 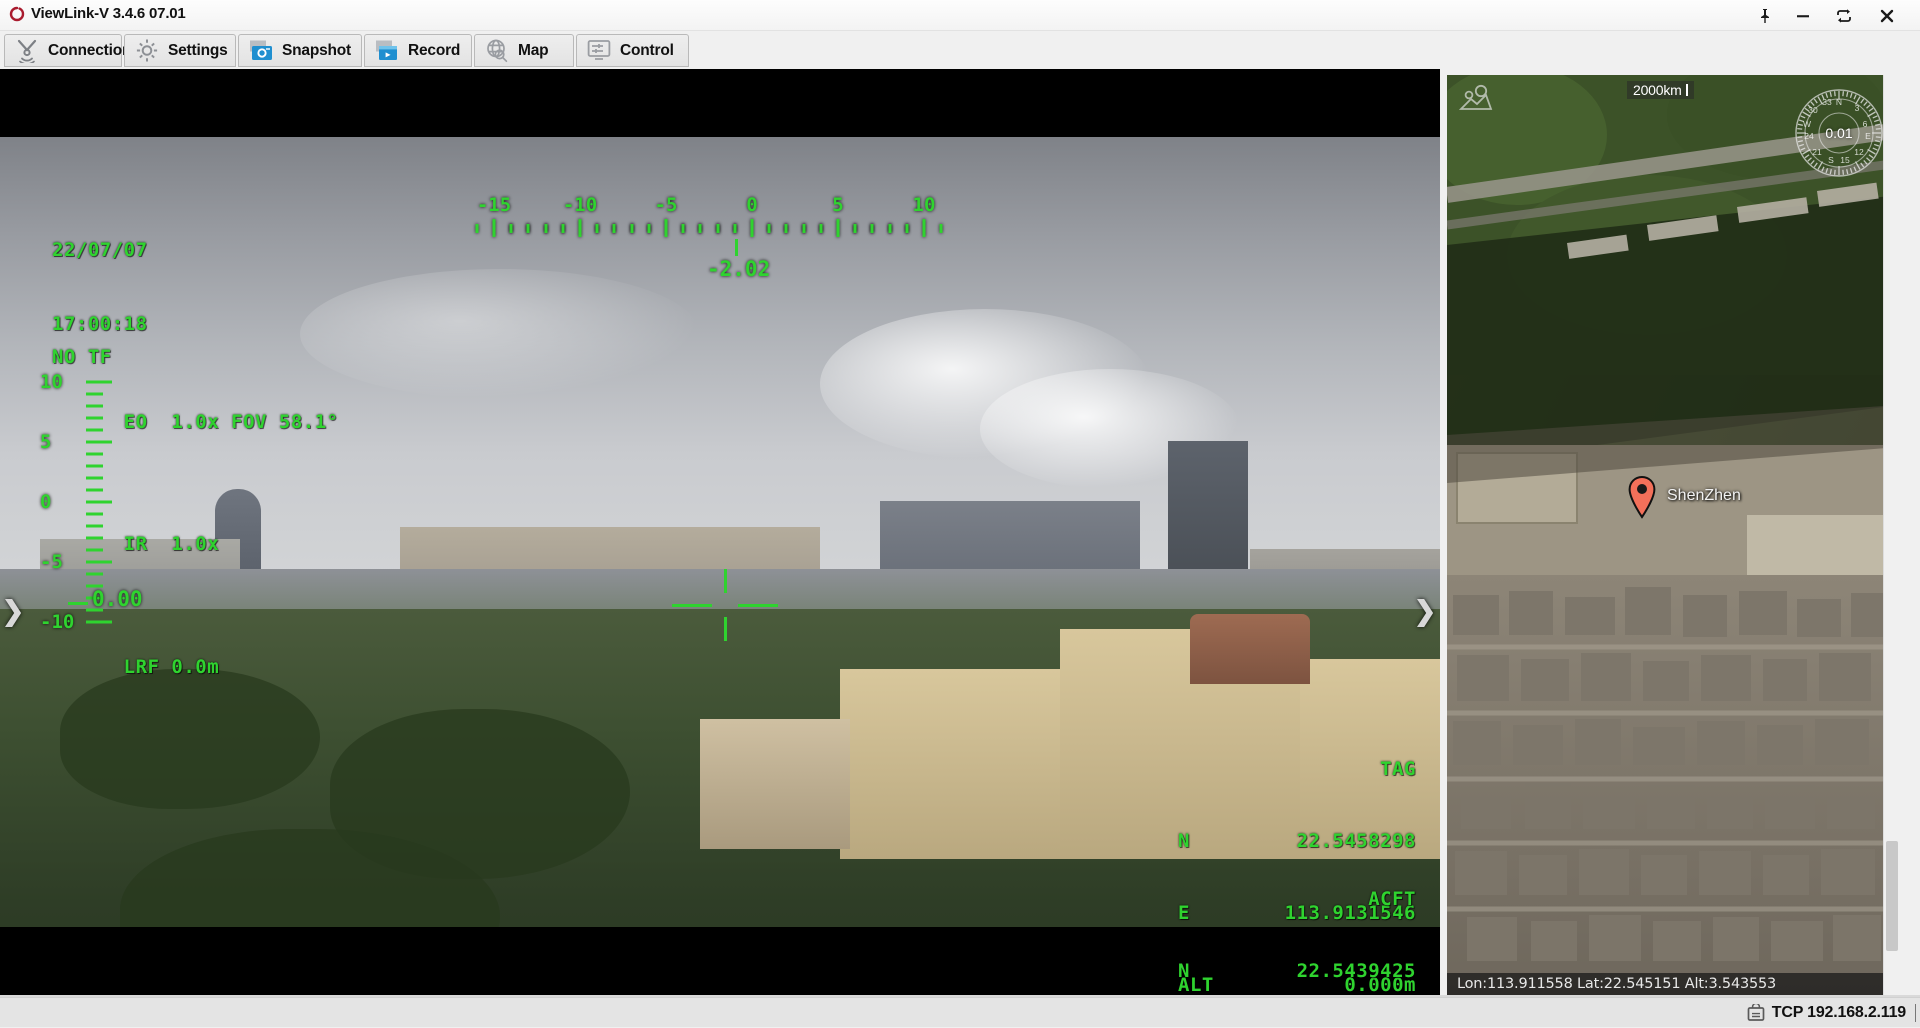 What do you see at coordinates (316, 51) in the screenshot?
I see `toolbar-label-snapshot: Snapshot` at bounding box center [316, 51].